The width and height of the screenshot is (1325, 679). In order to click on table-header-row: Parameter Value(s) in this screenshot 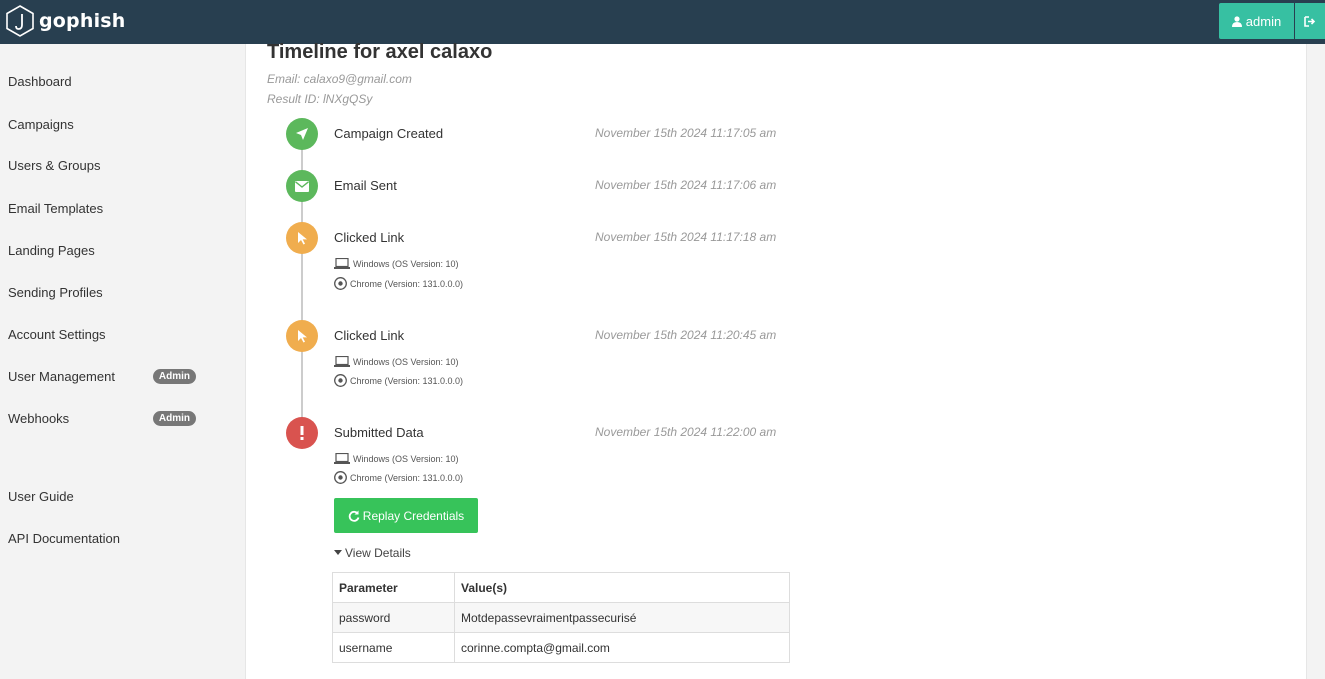, I will do `click(561, 587)`.